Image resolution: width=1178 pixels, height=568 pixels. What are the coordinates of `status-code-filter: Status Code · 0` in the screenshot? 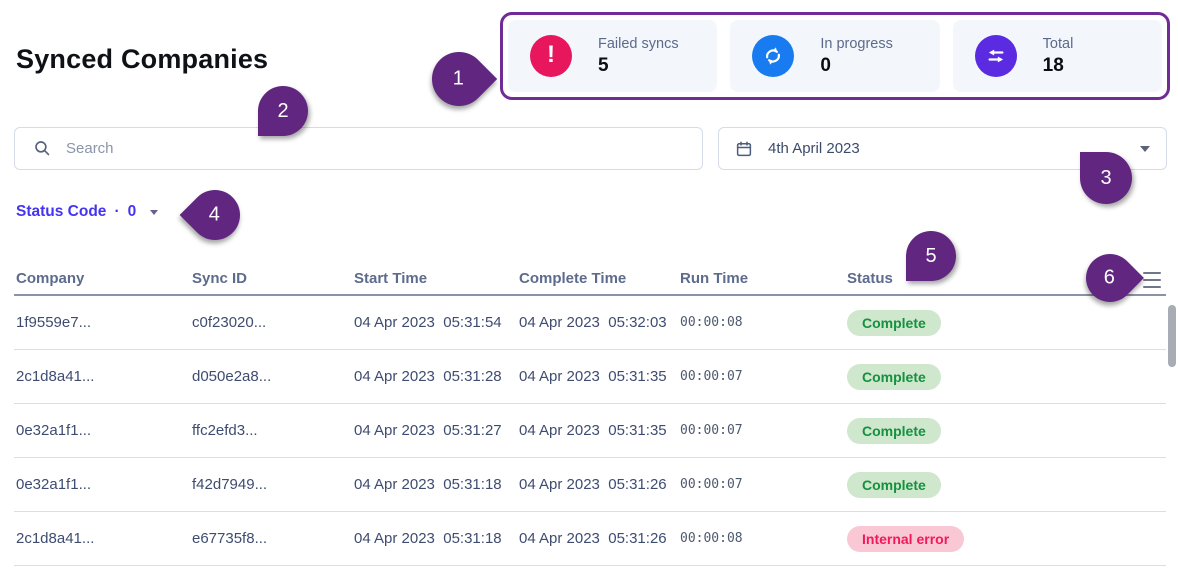 It's located at (87, 212).